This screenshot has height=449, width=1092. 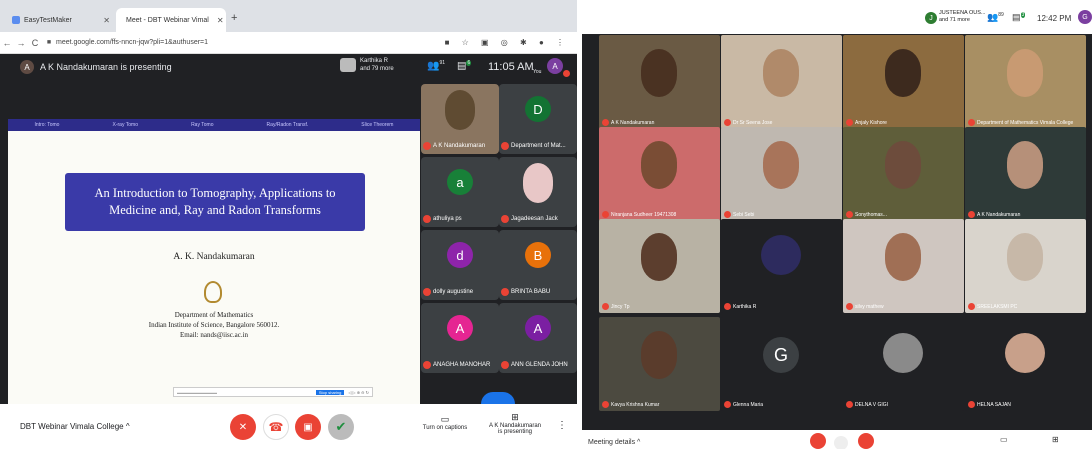 I want to click on participant-name: Niranjana Sudheer 19471308, so click(x=659, y=214).